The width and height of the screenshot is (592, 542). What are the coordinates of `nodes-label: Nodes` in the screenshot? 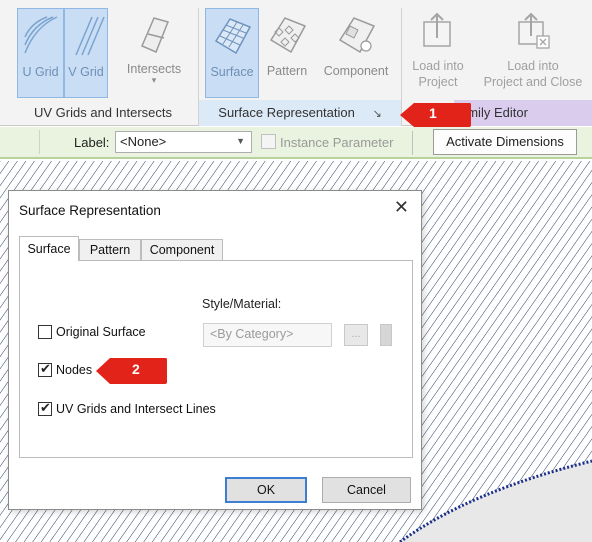 It's located at (74, 370).